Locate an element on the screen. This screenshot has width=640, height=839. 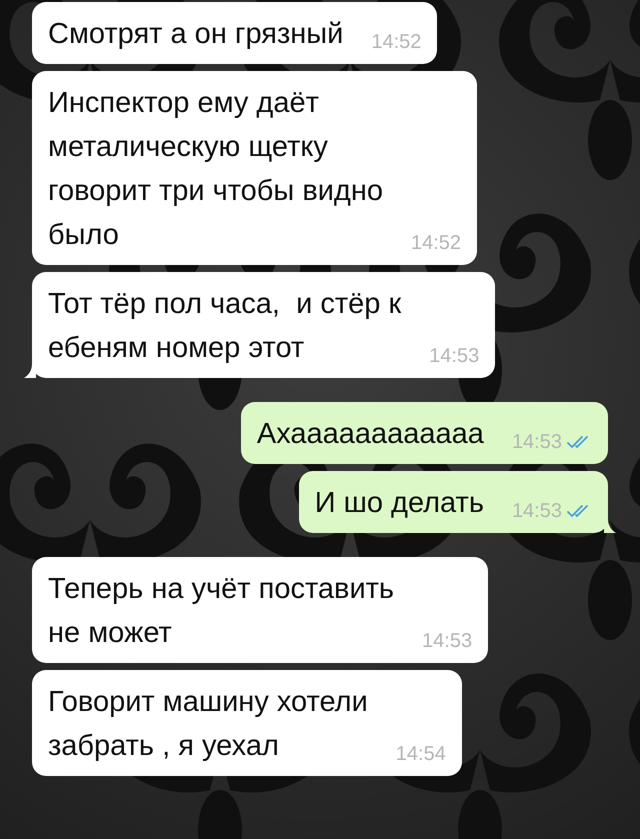
message-text: Теперь на учёт поставить не может is located at coordinates (221, 611).